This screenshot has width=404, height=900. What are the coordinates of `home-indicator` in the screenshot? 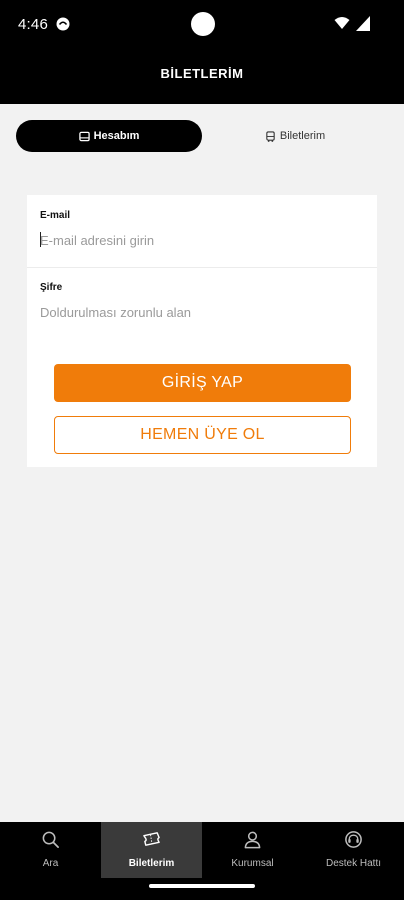 It's located at (202, 886).